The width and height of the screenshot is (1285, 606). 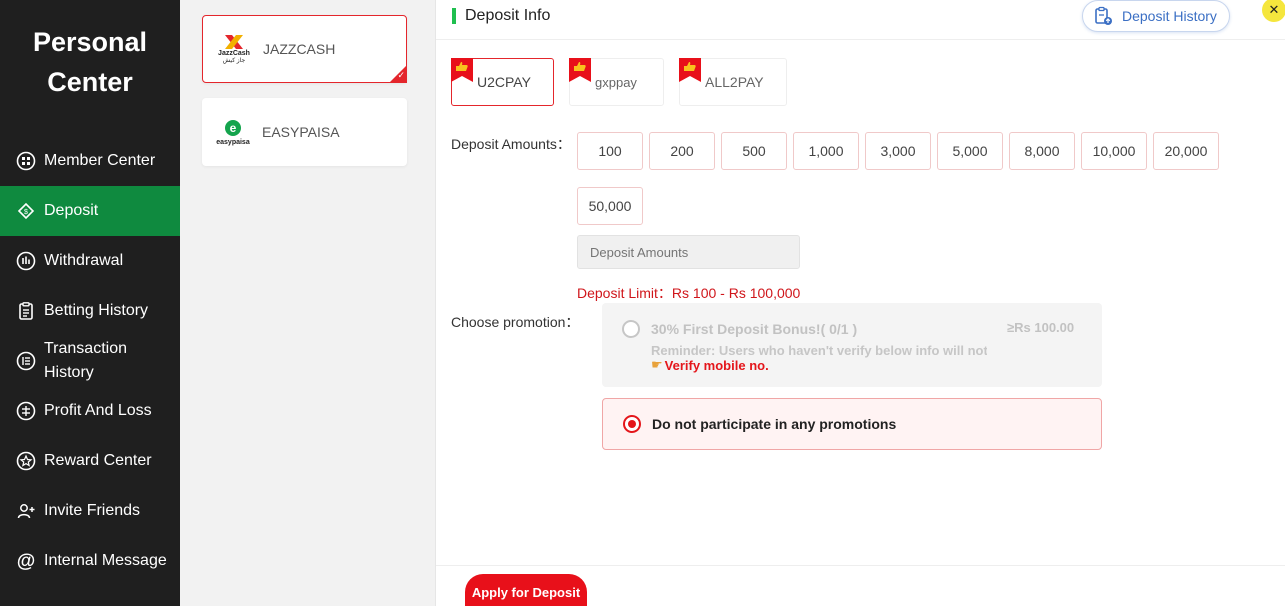 I want to click on sidebar-item-label-line2: History, so click(x=69, y=372).